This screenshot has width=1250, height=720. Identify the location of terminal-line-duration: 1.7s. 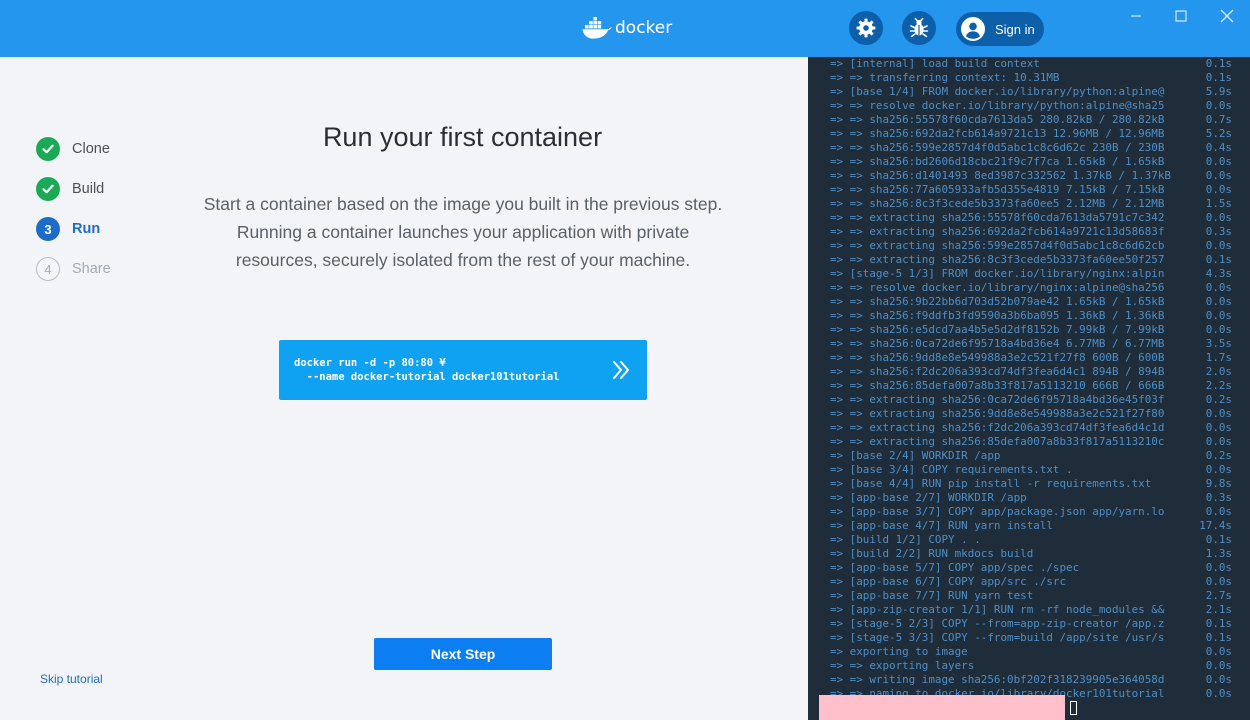
(1218, 357).